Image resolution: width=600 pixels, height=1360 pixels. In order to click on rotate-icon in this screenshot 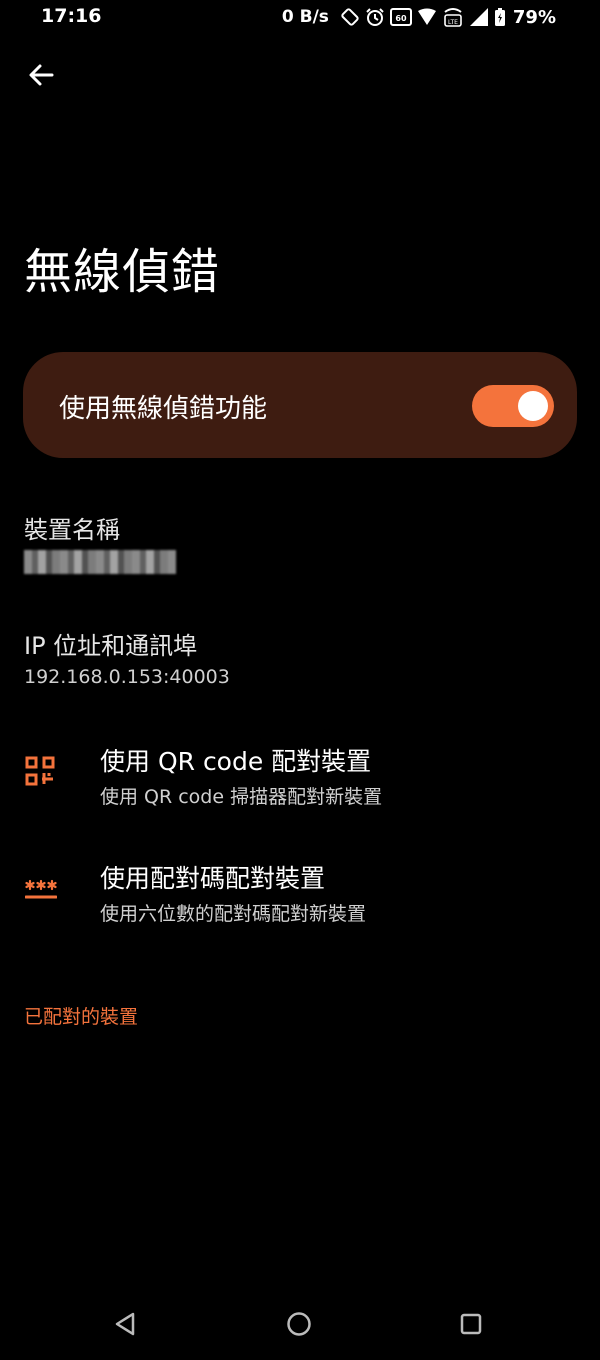, I will do `click(350, 17)`.